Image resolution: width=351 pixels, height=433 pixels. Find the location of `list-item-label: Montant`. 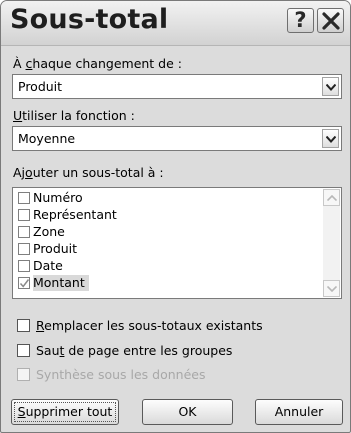

list-item-label: Montant is located at coordinates (61, 283).